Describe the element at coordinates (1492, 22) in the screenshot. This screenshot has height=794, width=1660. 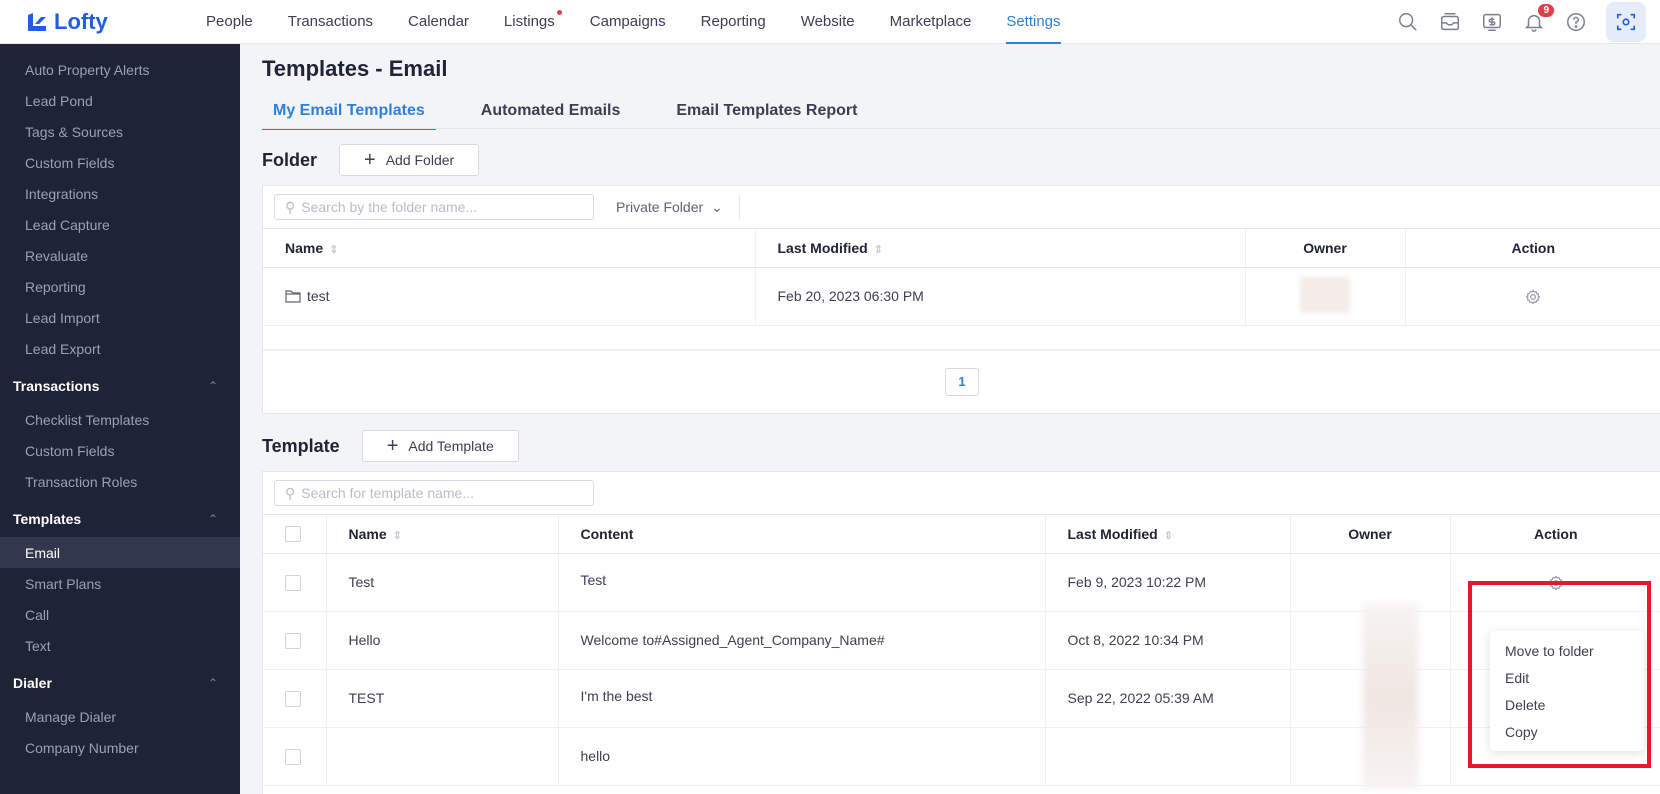
I see `billing-icon` at that location.